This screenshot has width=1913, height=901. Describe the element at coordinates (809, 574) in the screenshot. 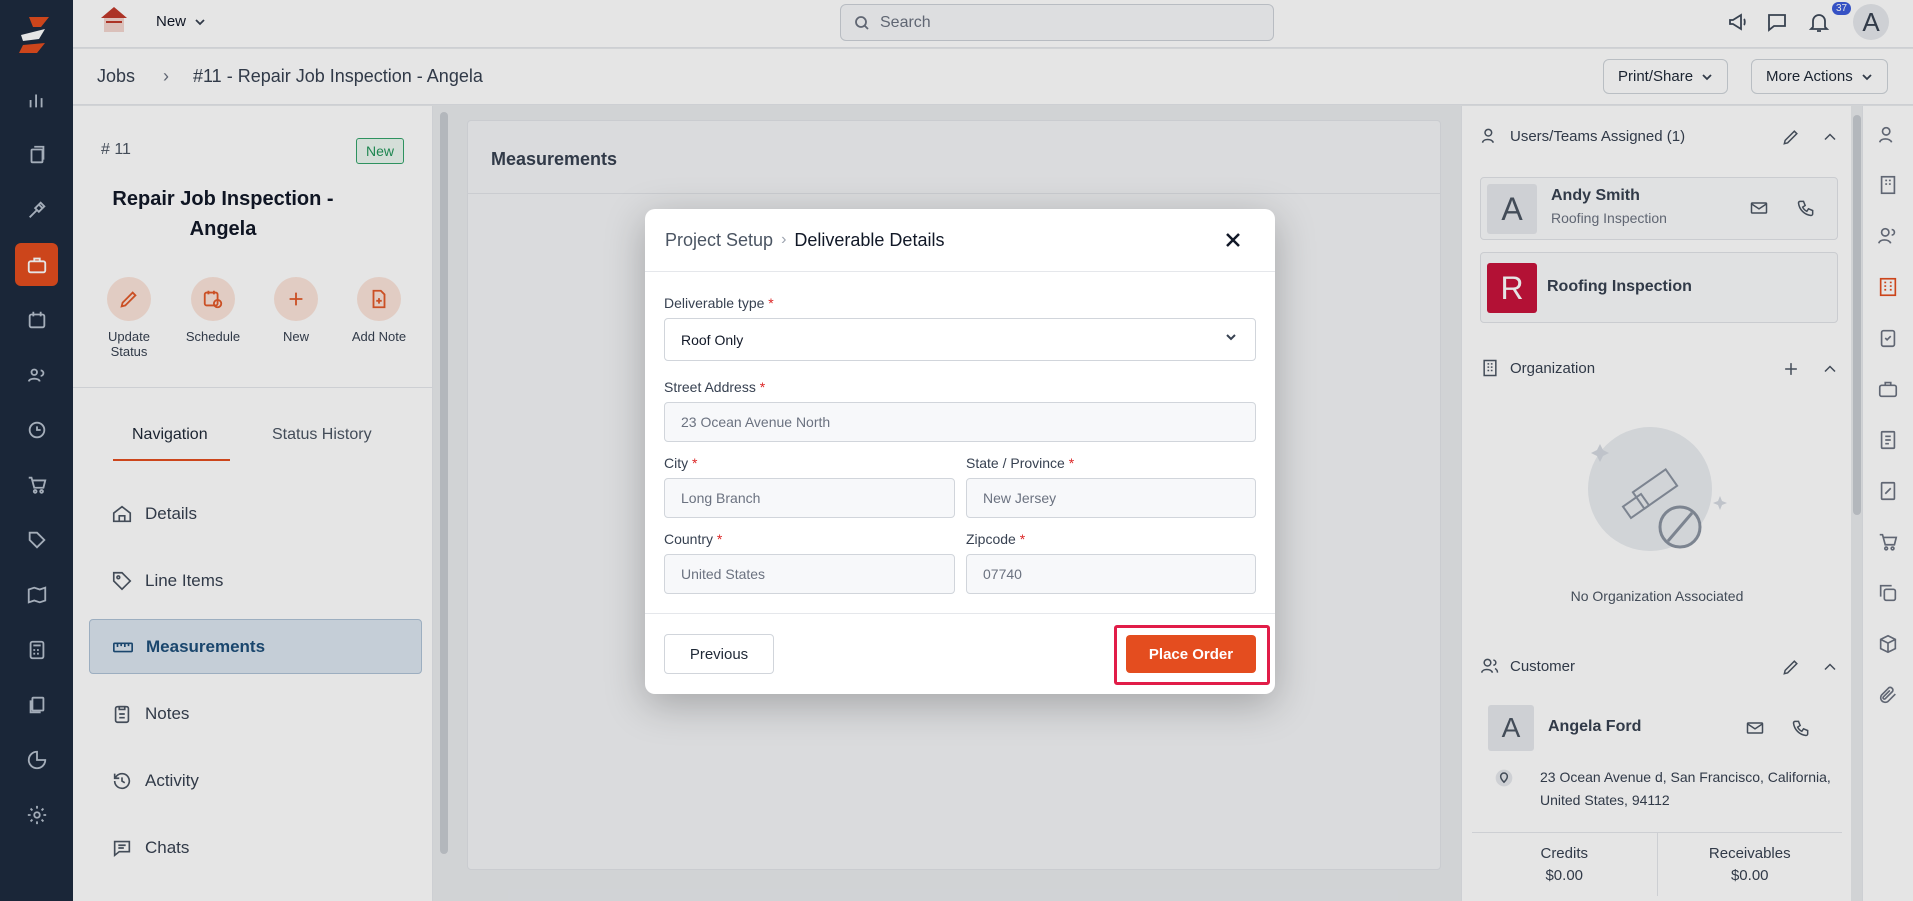

I see `country-field: United States` at that location.